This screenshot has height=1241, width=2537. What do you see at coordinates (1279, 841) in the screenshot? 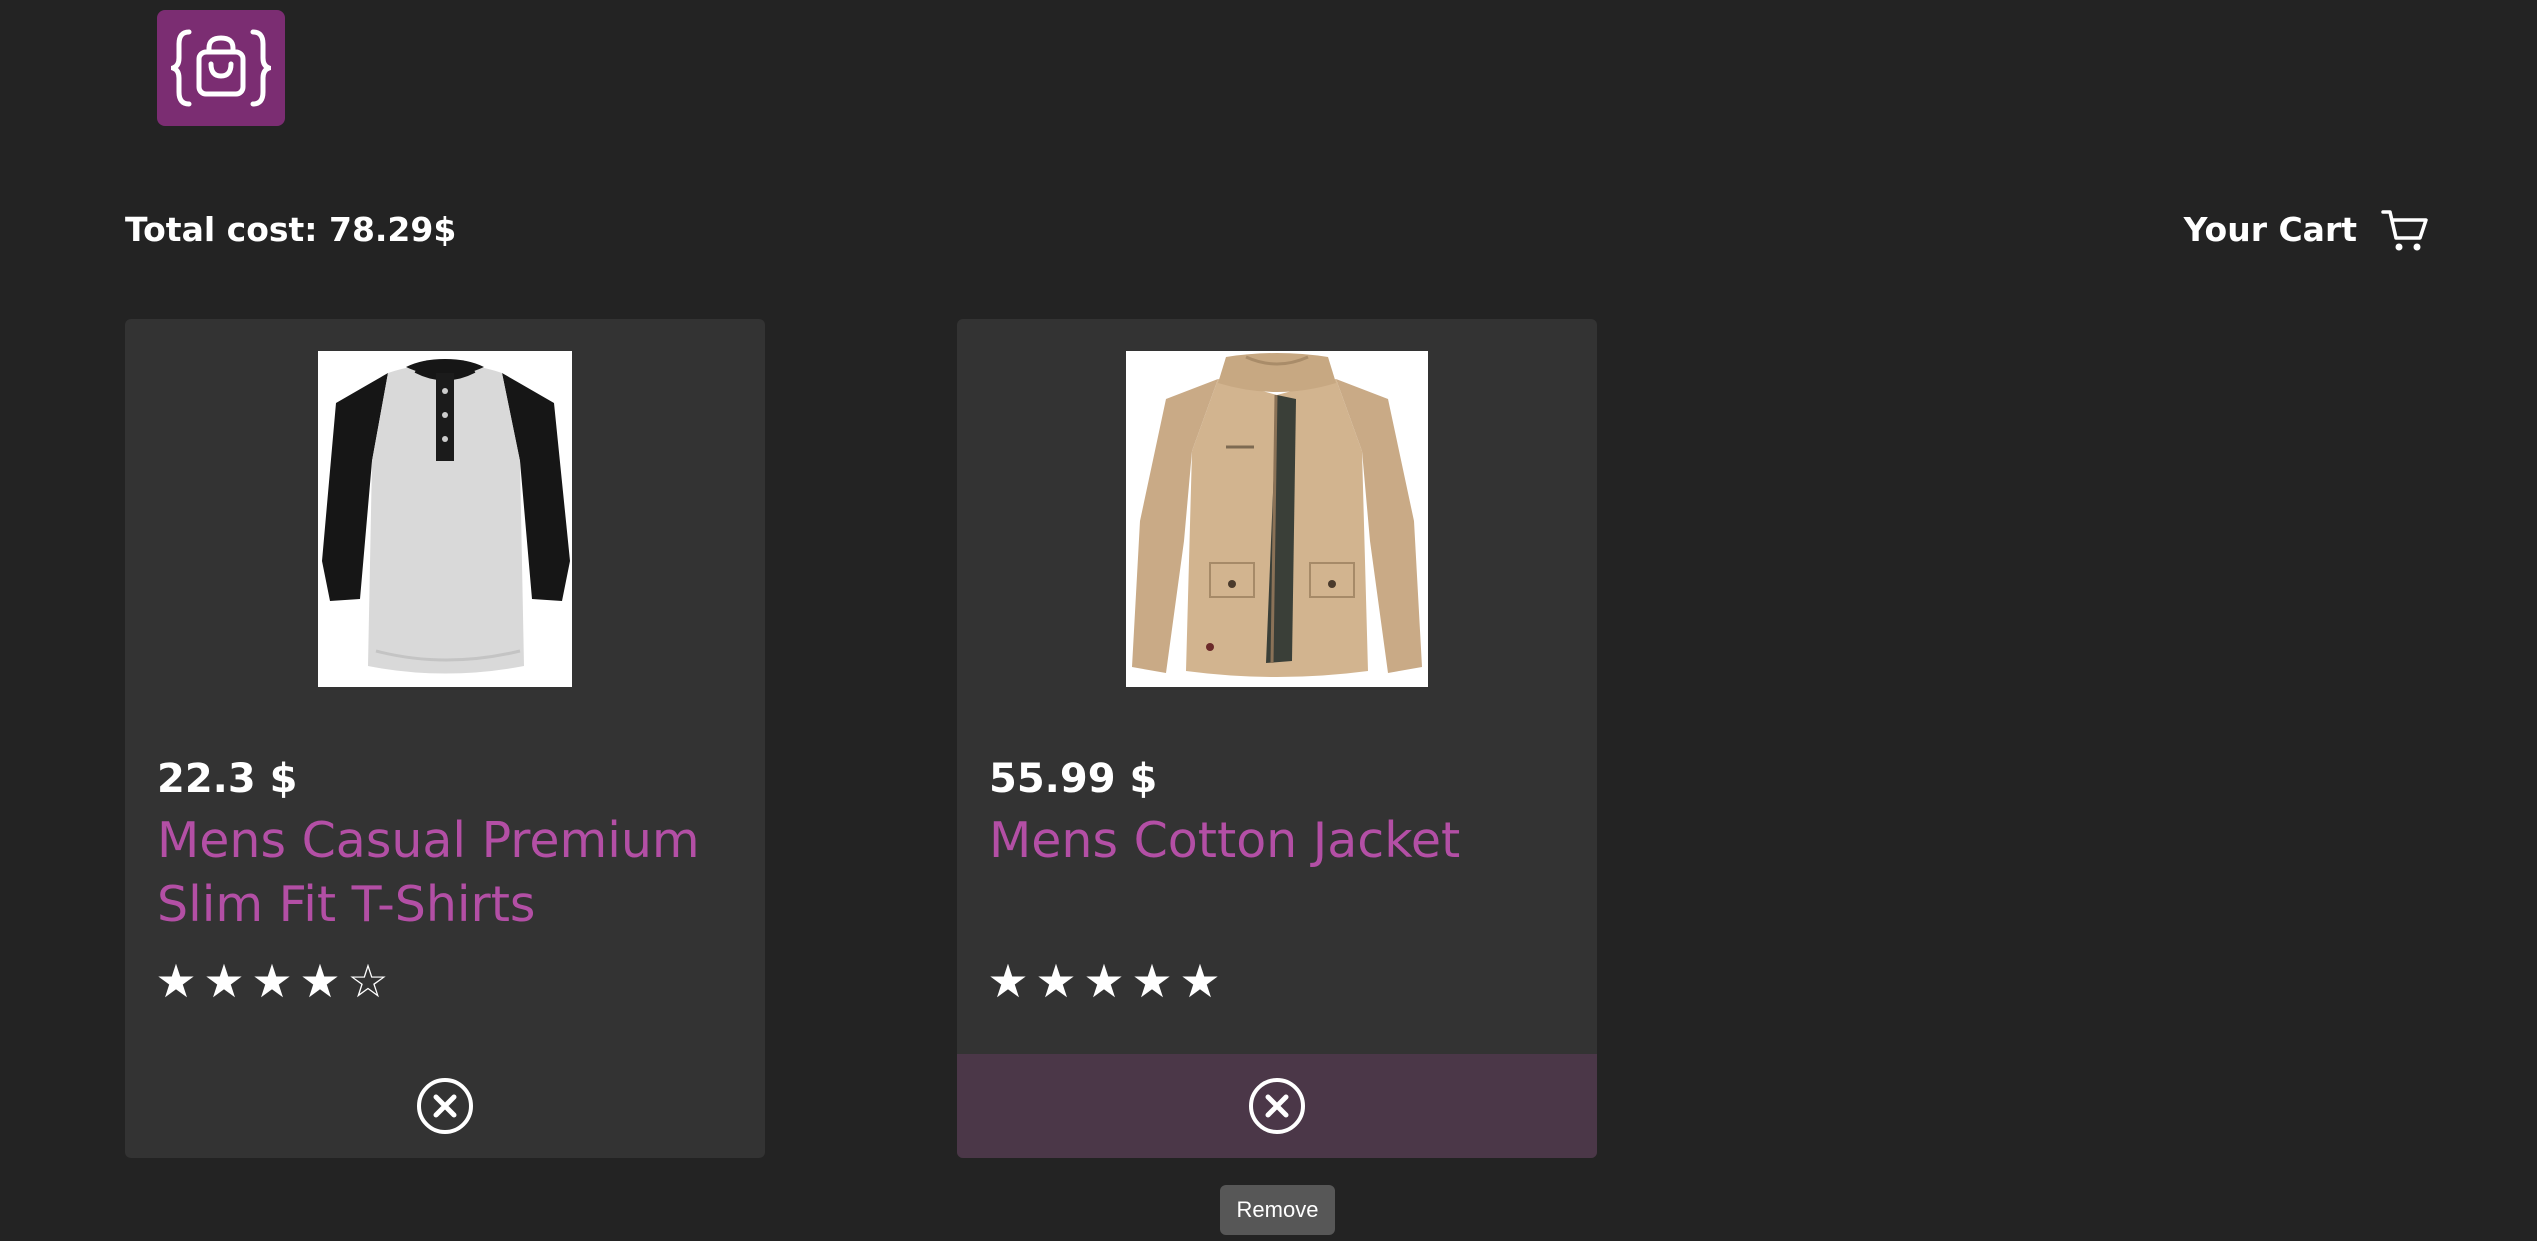
I see `item-title: Mens Cotton Jacket` at bounding box center [1279, 841].